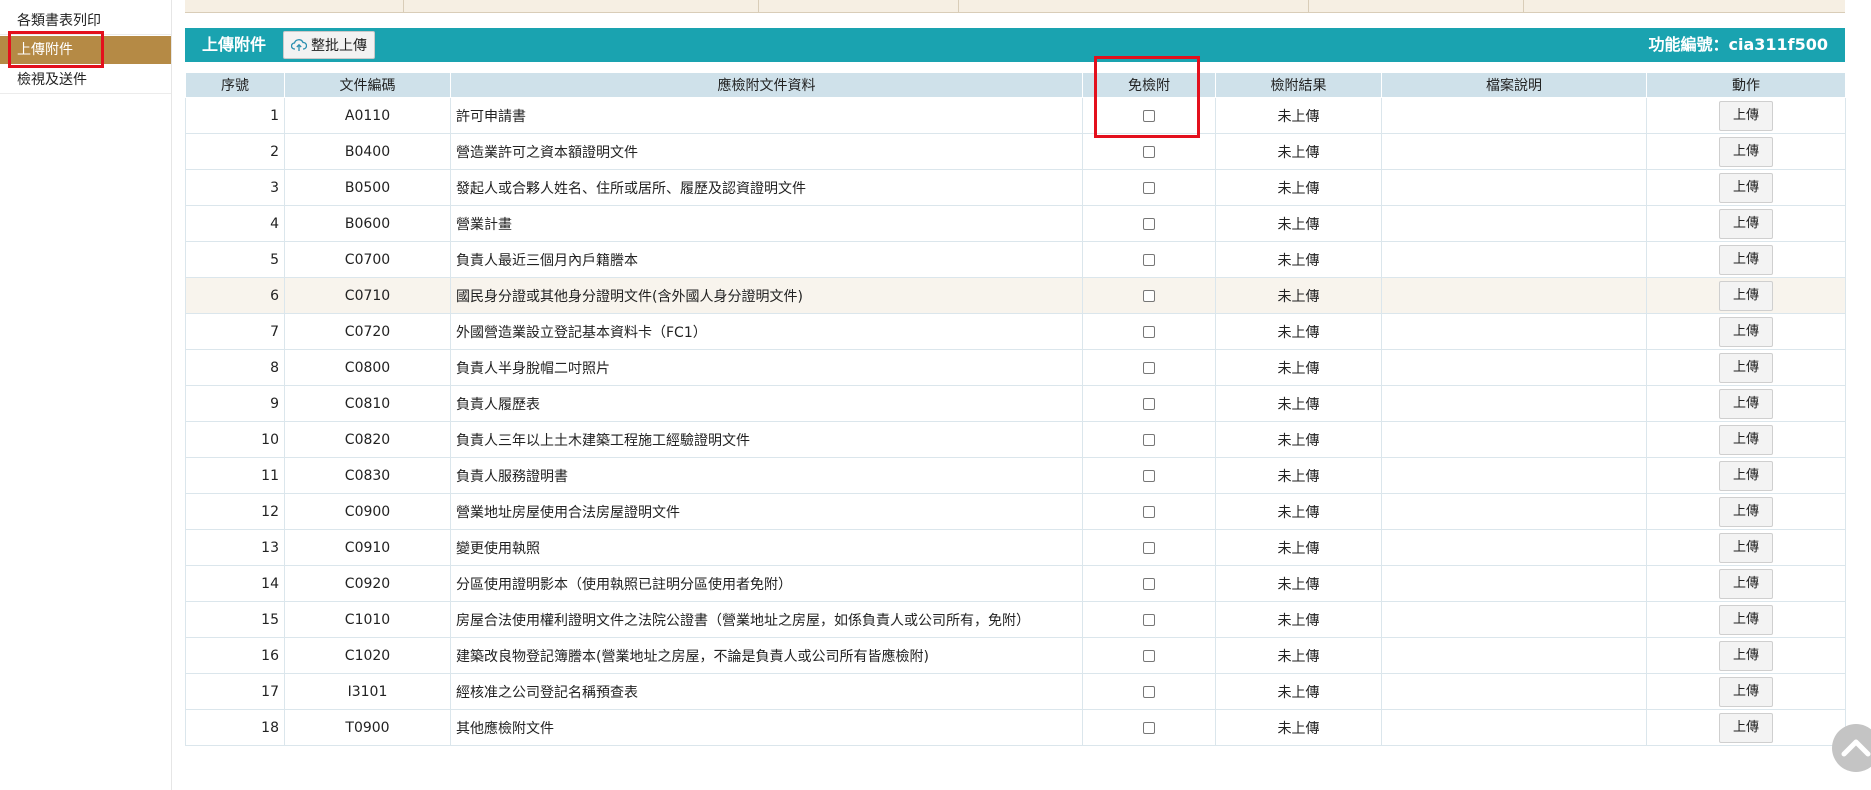  Describe the element at coordinates (766, 151) in the screenshot. I see `row-doc-name: 營造業許可之資本額證明文件` at that location.